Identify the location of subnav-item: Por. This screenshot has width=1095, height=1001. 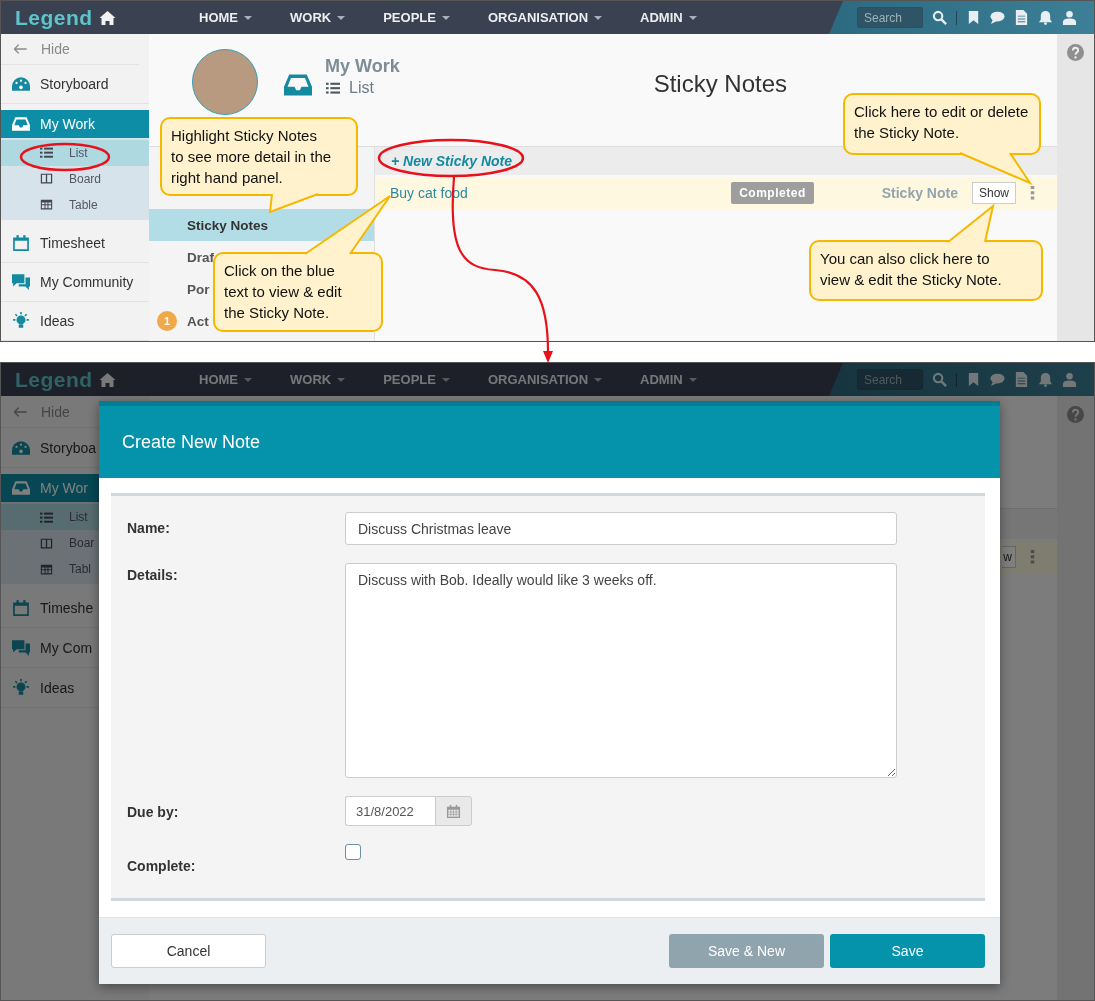
(179, 289).